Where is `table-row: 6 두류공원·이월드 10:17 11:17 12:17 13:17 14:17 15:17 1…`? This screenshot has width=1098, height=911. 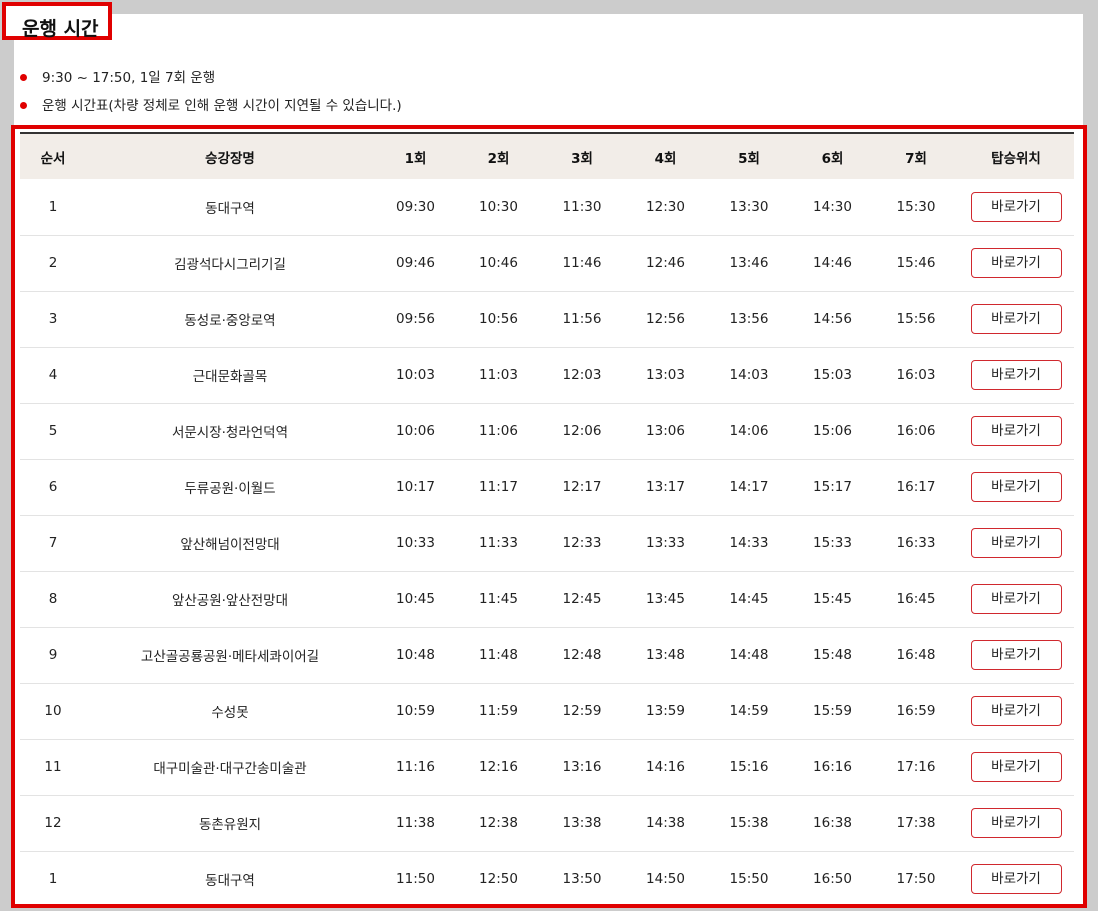
table-row: 6 두류공원·이월드 10:17 11:17 12:17 13:17 14:17 15:17 1… is located at coordinates (547, 487).